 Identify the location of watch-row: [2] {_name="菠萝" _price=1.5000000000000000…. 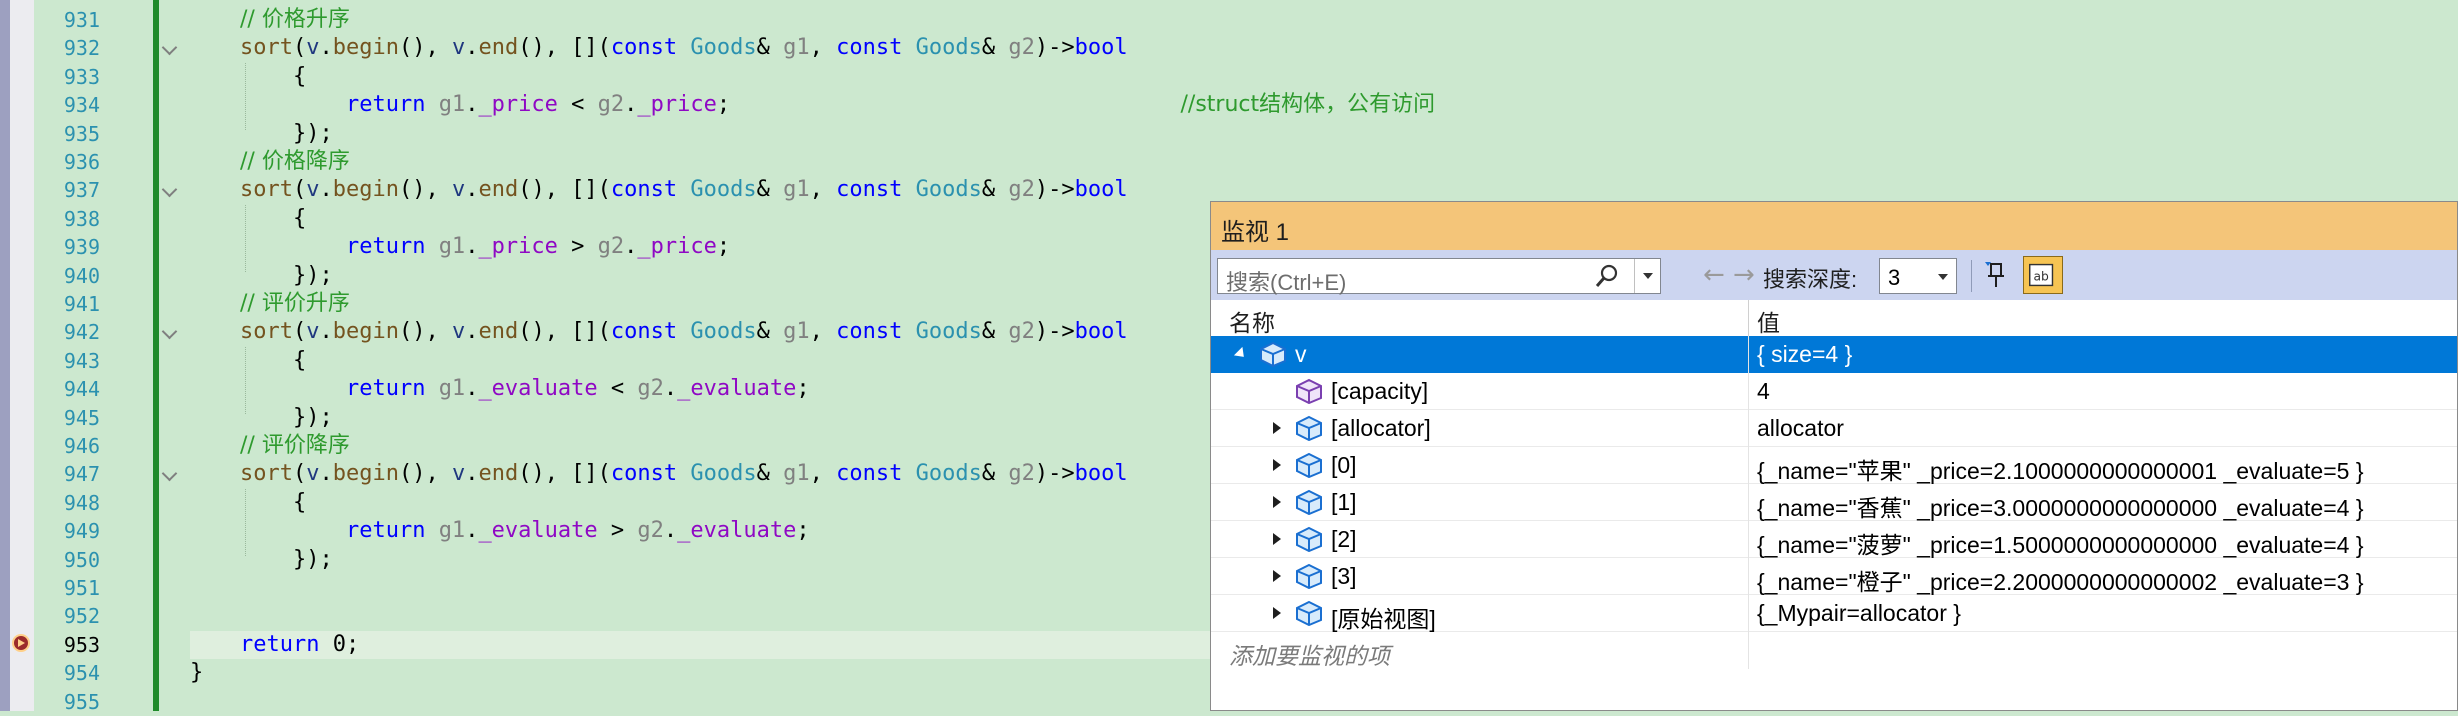
(1834, 539).